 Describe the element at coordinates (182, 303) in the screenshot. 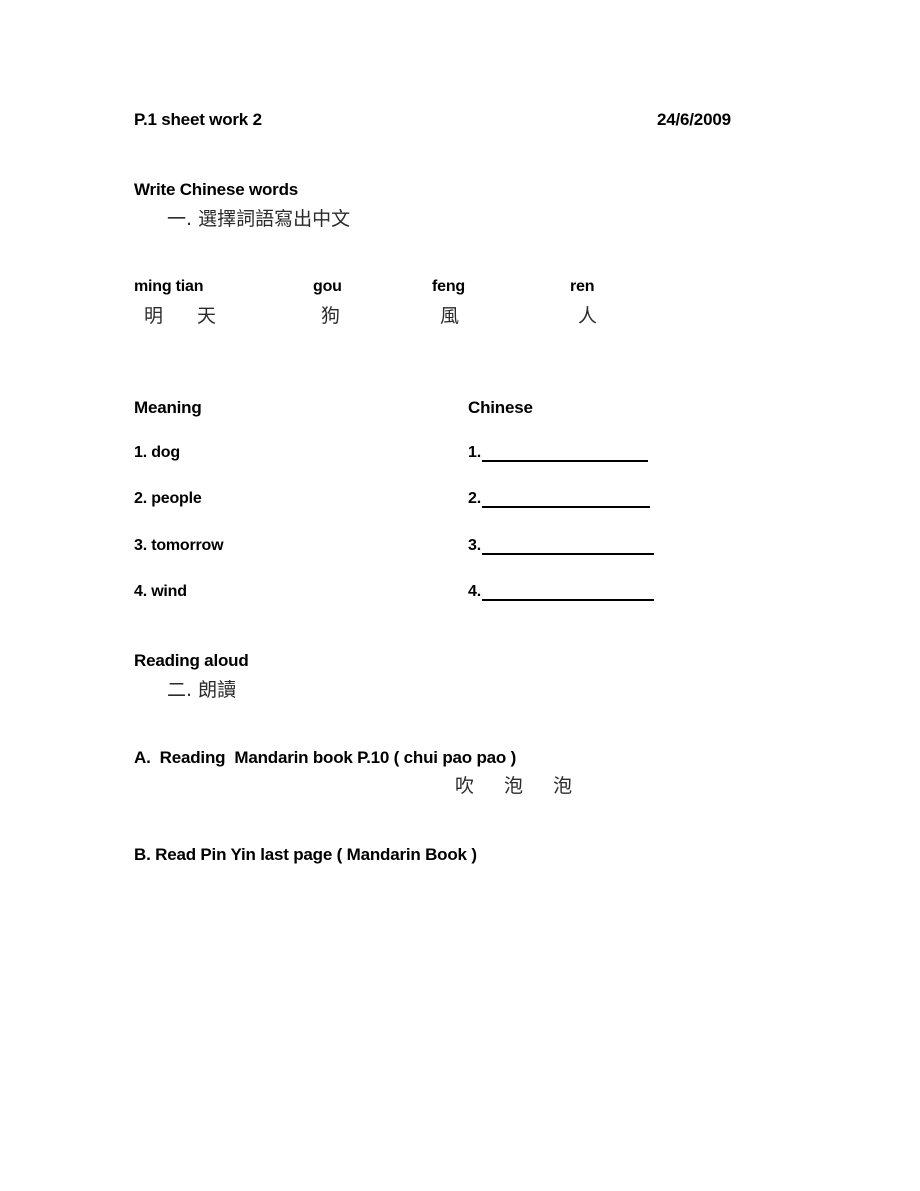

I see `vocabulary-item: ming tian 明 天` at that location.